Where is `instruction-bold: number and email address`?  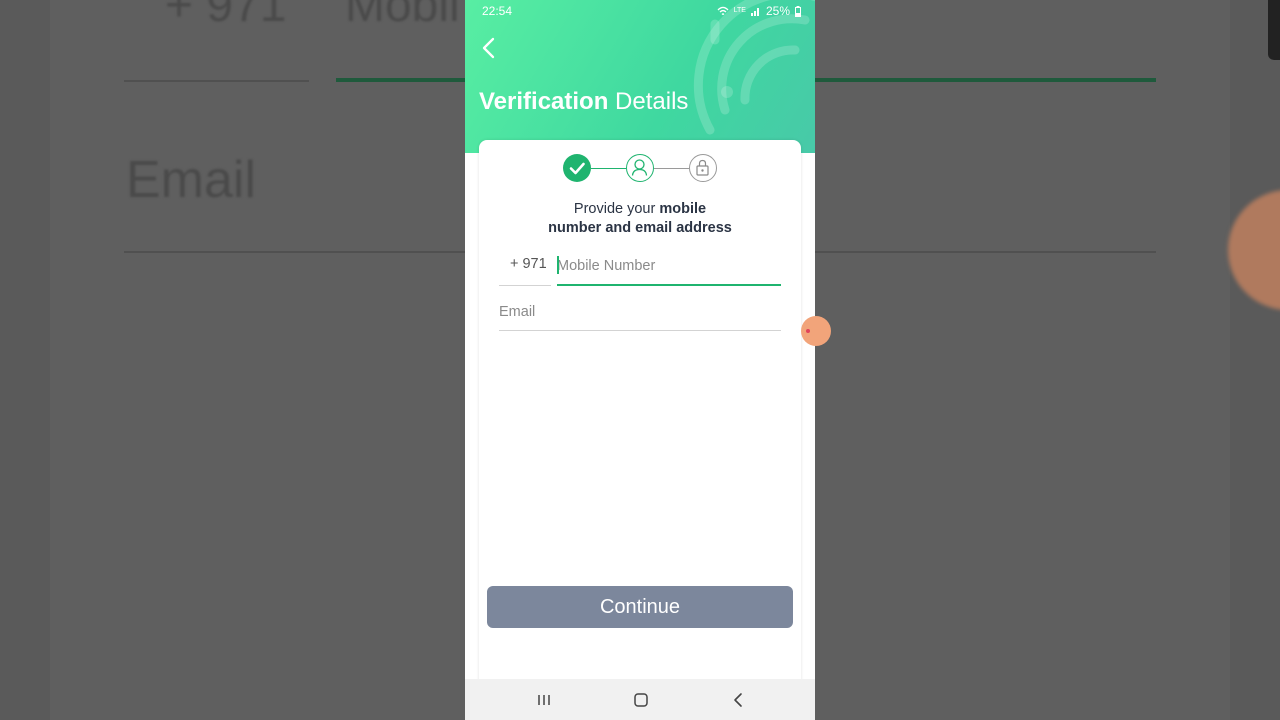
instruction-bold: number and email address is located at coordinates (640, 227).